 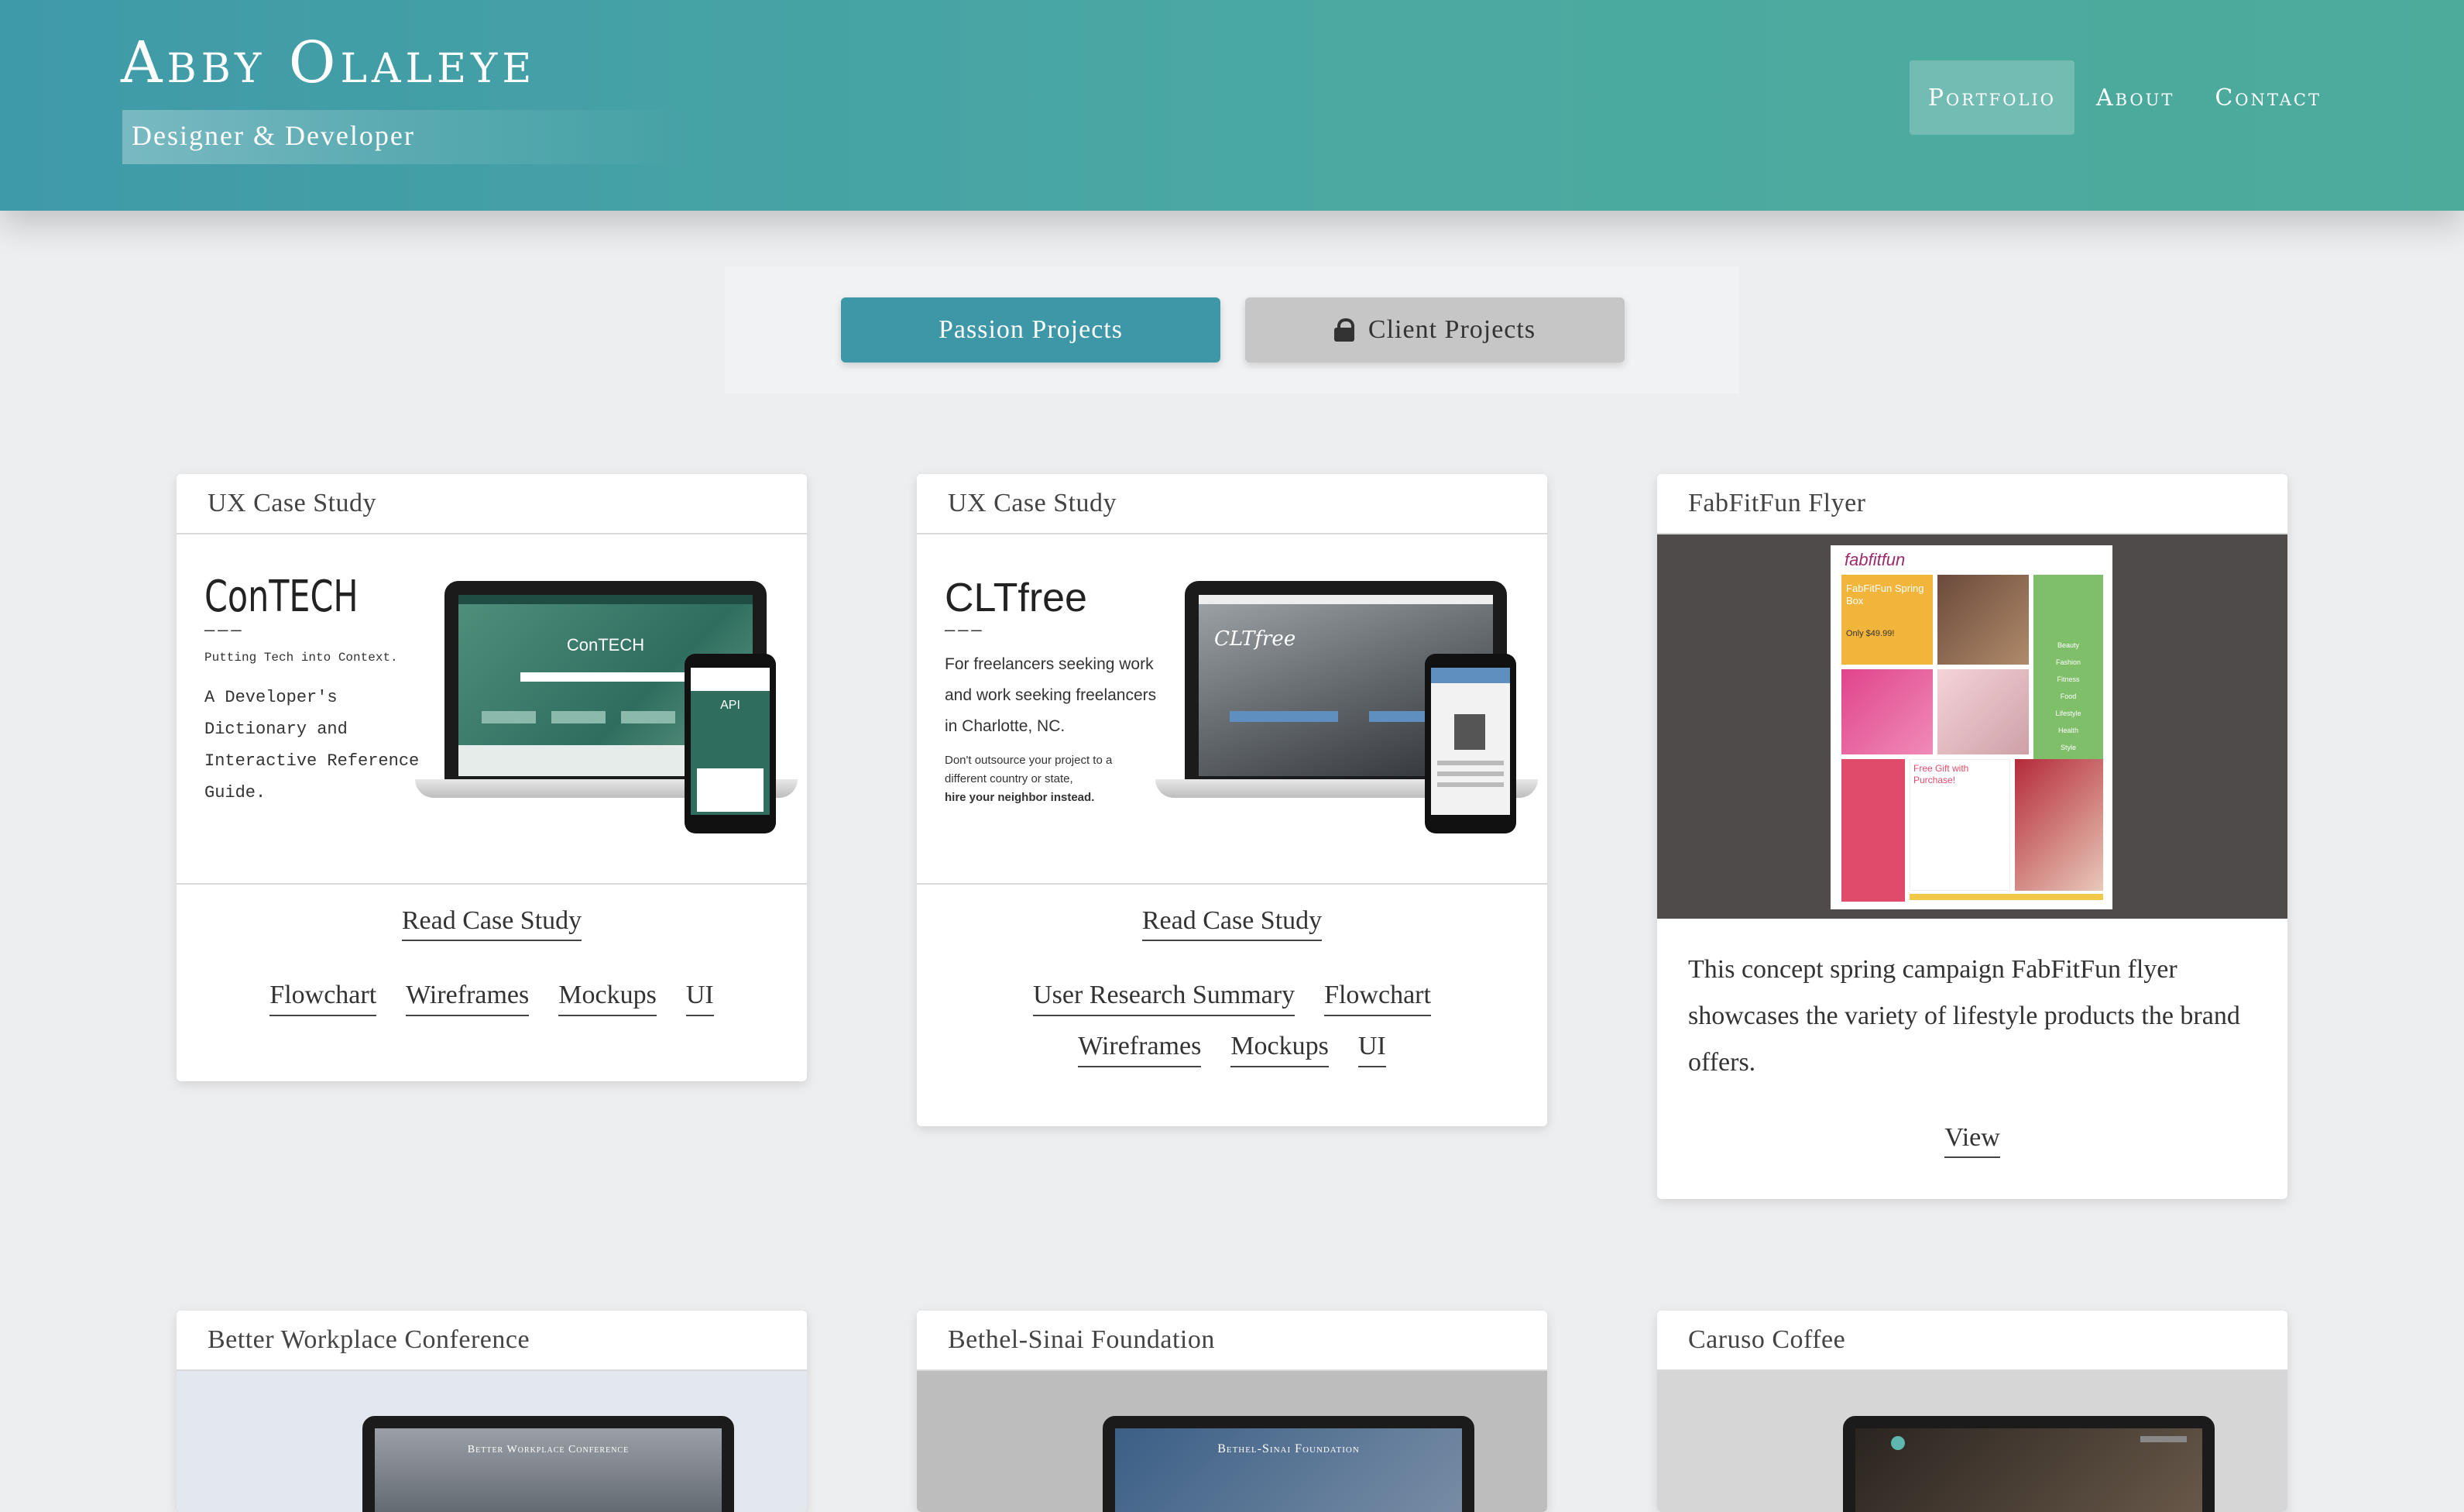 I want to click on contech-subtitle: Putting Tech into Context., so click(x=301, y=658).